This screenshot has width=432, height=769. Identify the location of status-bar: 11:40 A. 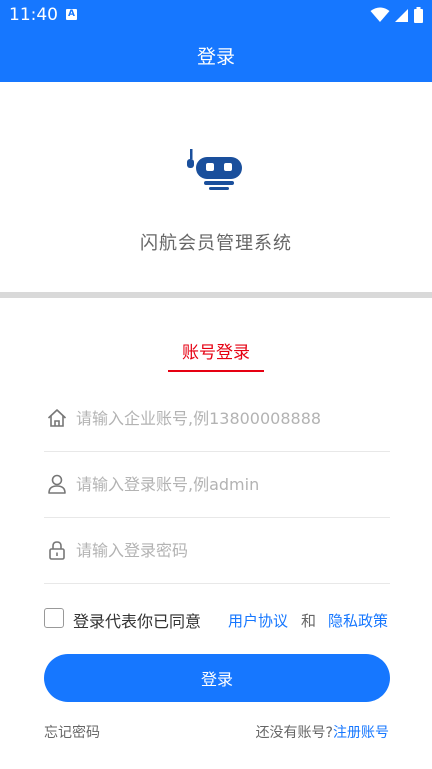
(216, 15).